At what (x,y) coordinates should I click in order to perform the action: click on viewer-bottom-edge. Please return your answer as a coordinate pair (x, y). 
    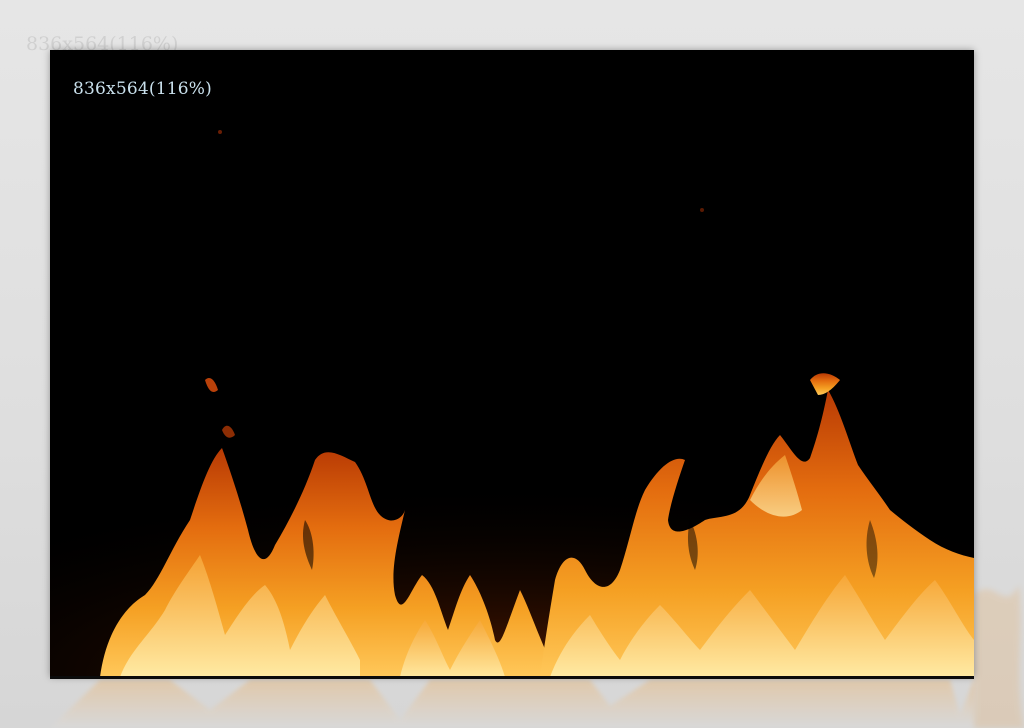
    Looking at the image, I should click on (512, 677).